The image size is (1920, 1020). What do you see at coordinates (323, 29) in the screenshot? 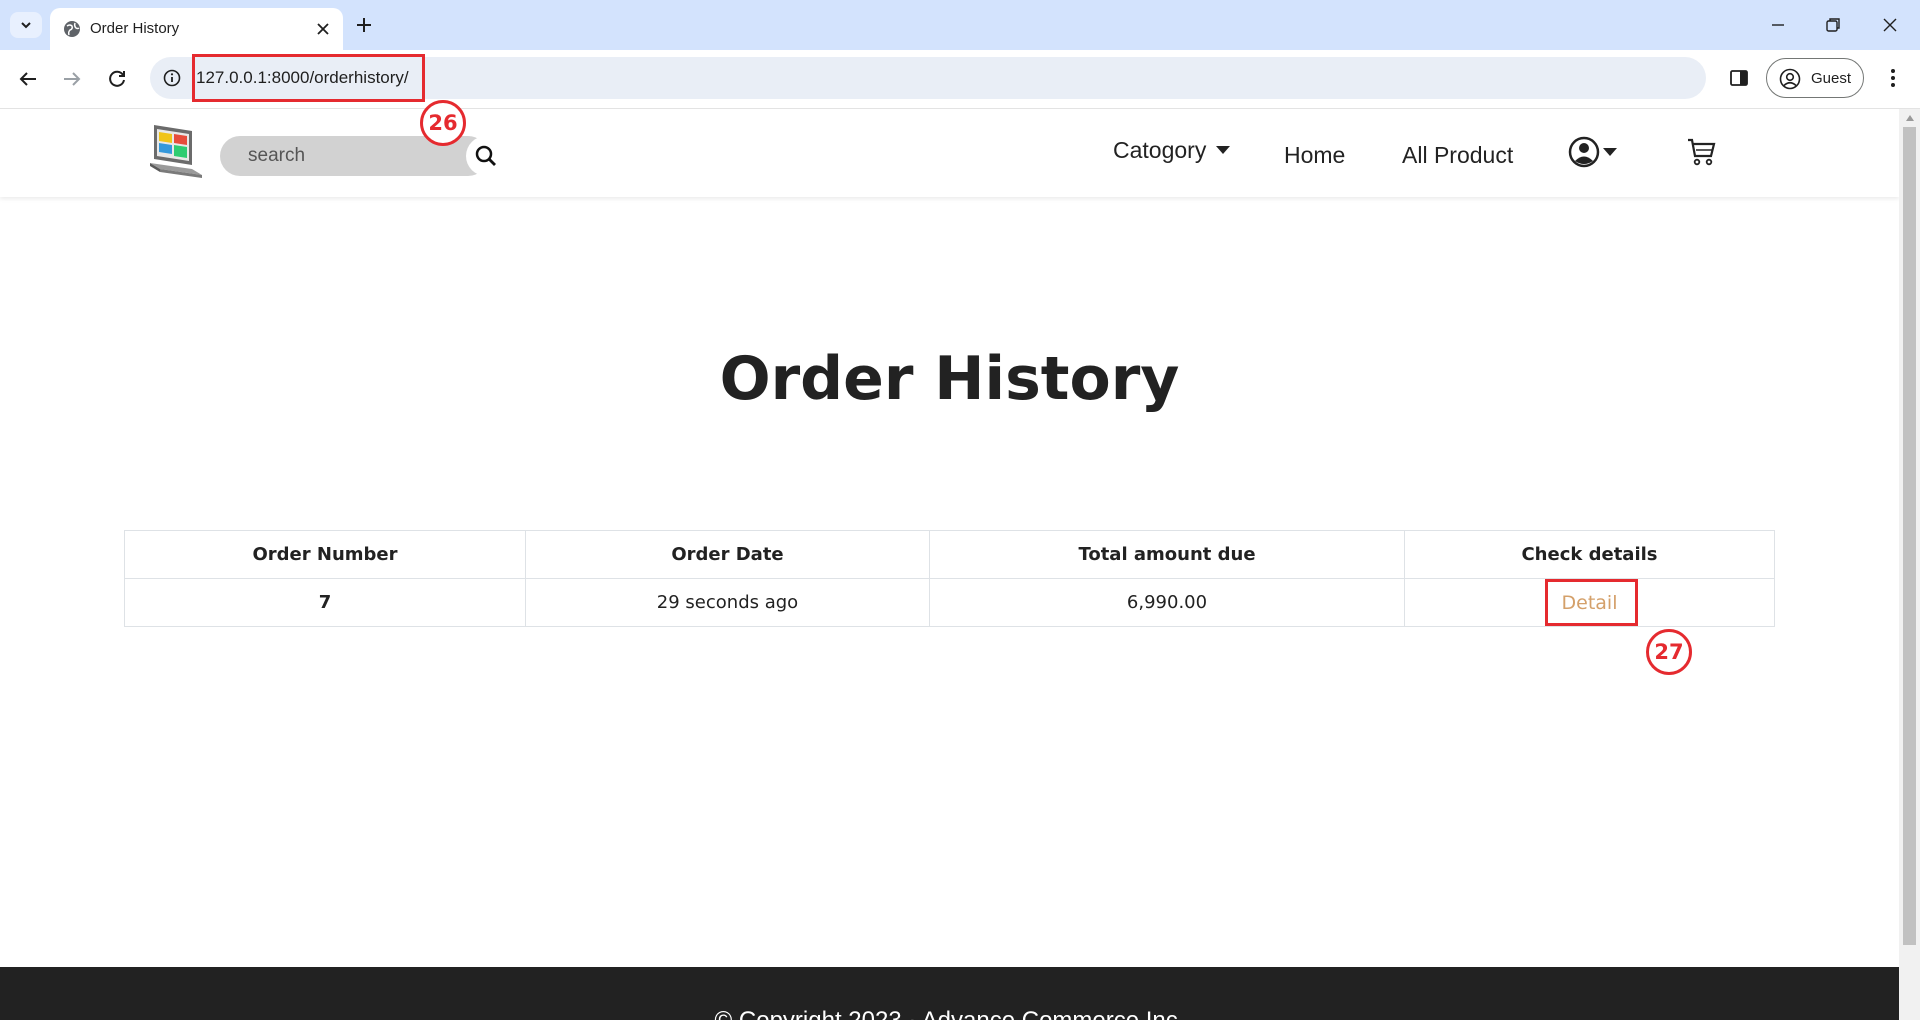
I see `close-icon` at bounding box center [323, 29].